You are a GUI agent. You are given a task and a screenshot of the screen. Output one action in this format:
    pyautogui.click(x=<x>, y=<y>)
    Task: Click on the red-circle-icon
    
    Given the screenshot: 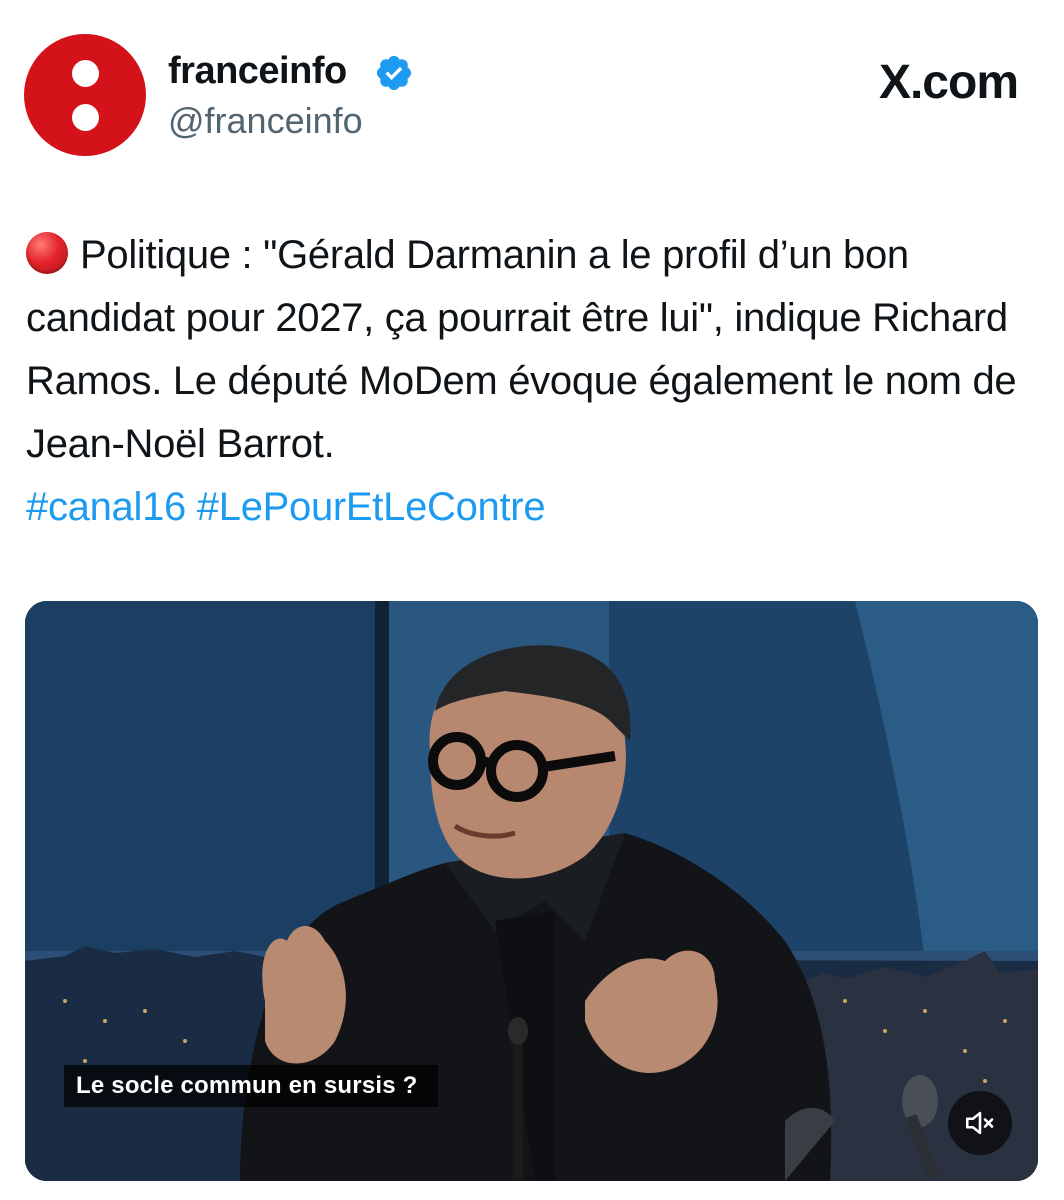 What is the action you would take?
    pyautogui.click(x=47, y=253)
    